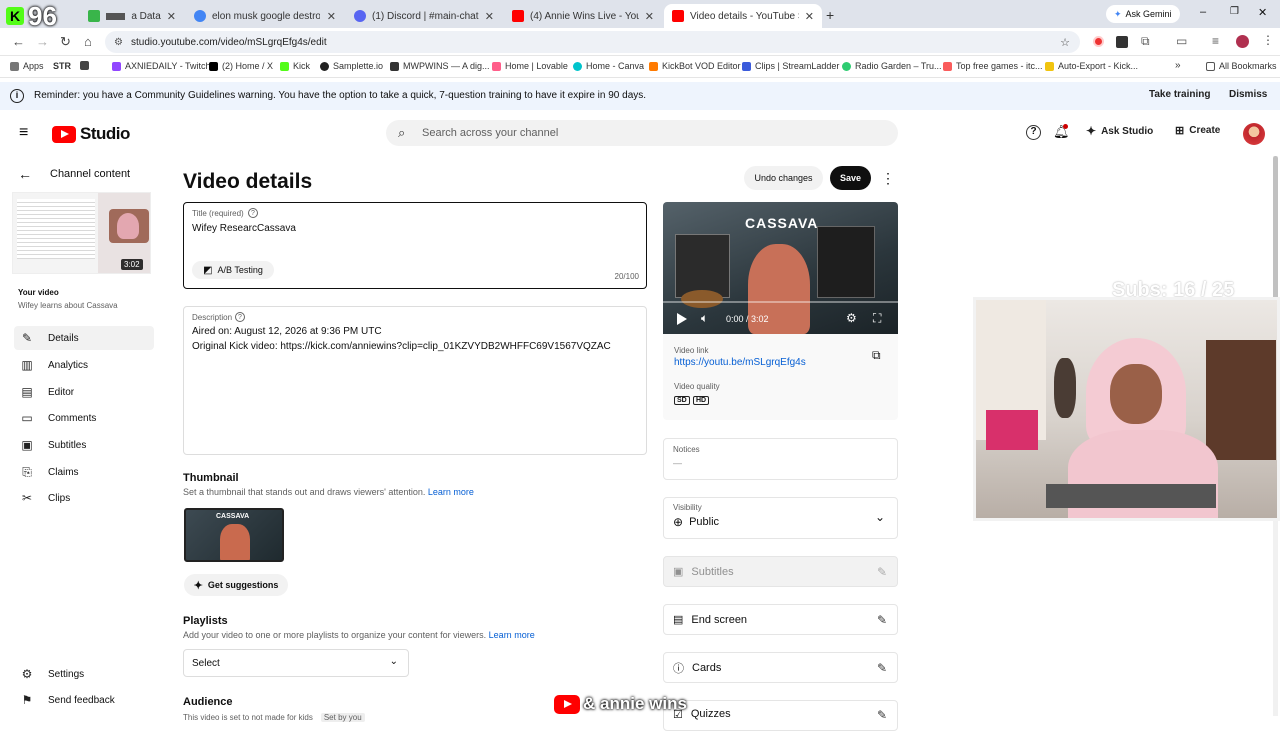 This screenshot has height=731, width=1280. Describe the element at coordinates (233, 270) in the screenshot. I see `ab-testing-button: ◩ A/B Testing` at that location.